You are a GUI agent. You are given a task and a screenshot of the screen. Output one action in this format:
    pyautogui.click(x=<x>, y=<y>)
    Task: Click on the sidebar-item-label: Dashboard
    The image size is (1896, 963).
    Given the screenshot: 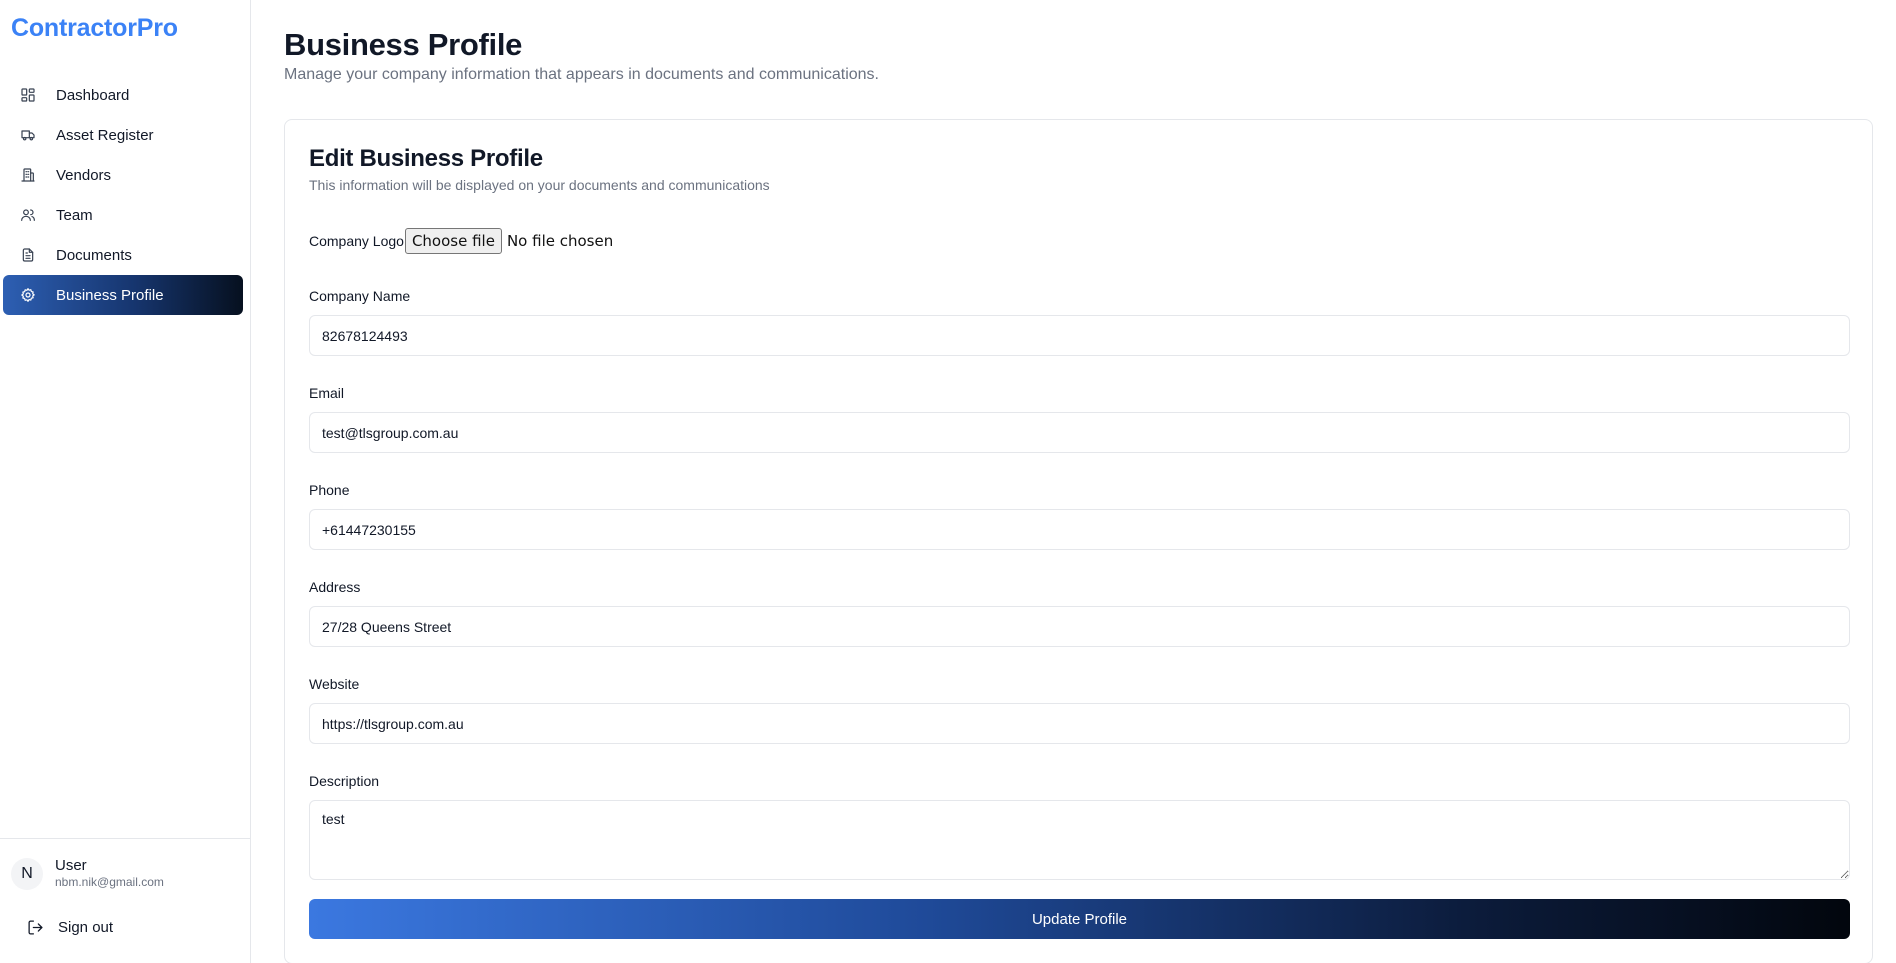 What is the action you would take?
    pyautogui.click(x=93, y=95)
    